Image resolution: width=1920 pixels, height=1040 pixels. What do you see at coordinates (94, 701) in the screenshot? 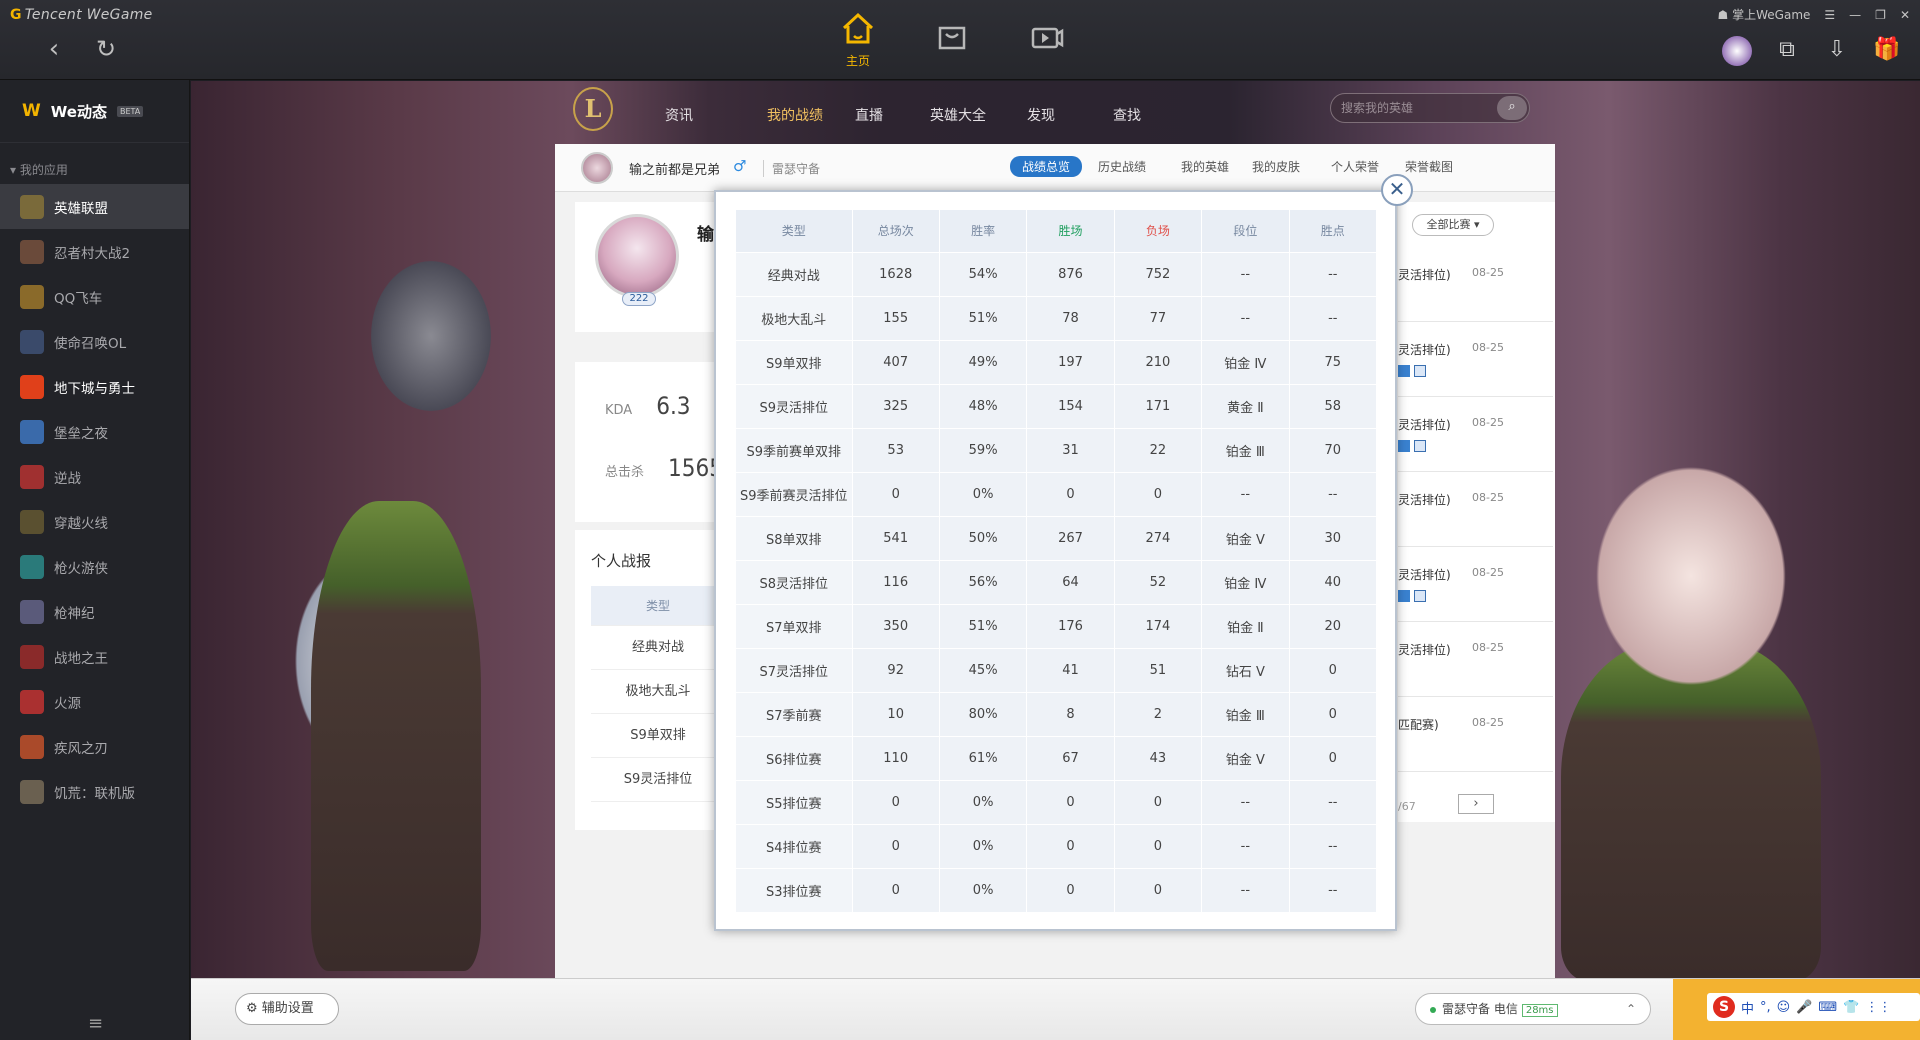
I see `sidebar-app-item: 火源` at bounding box center [94, 701].